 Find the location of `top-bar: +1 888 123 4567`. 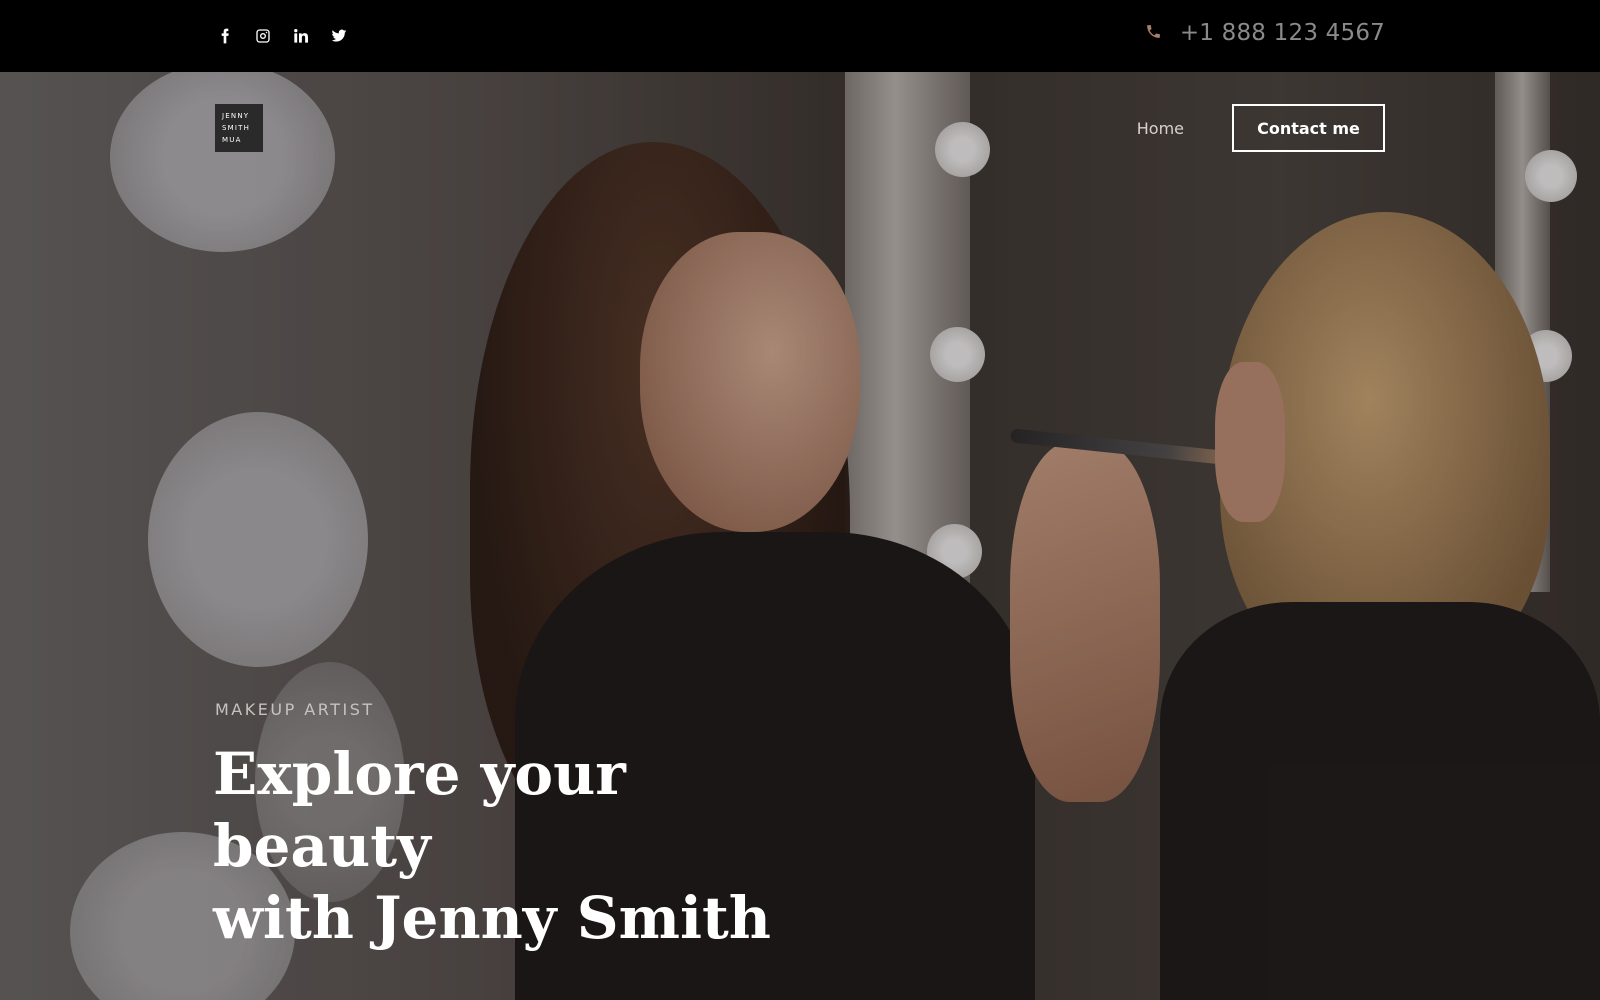

top-bar: +1 888 123 4567 is located at coordinates (800, 36).